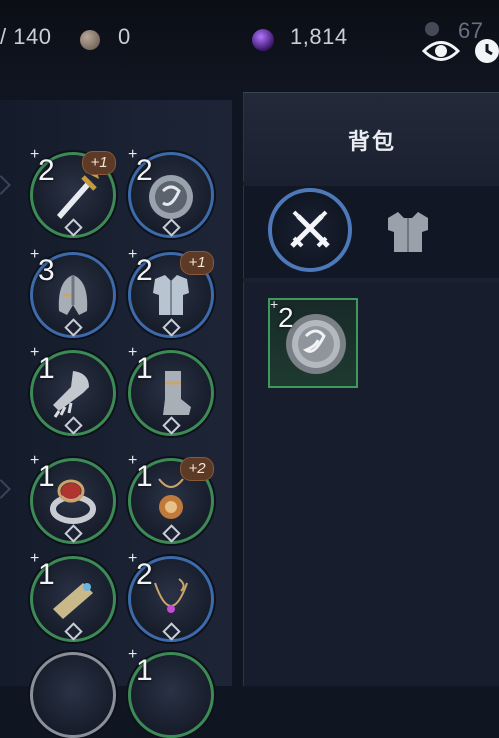  I want to click on equip-slot-boots: + 1, so click(171, 390).